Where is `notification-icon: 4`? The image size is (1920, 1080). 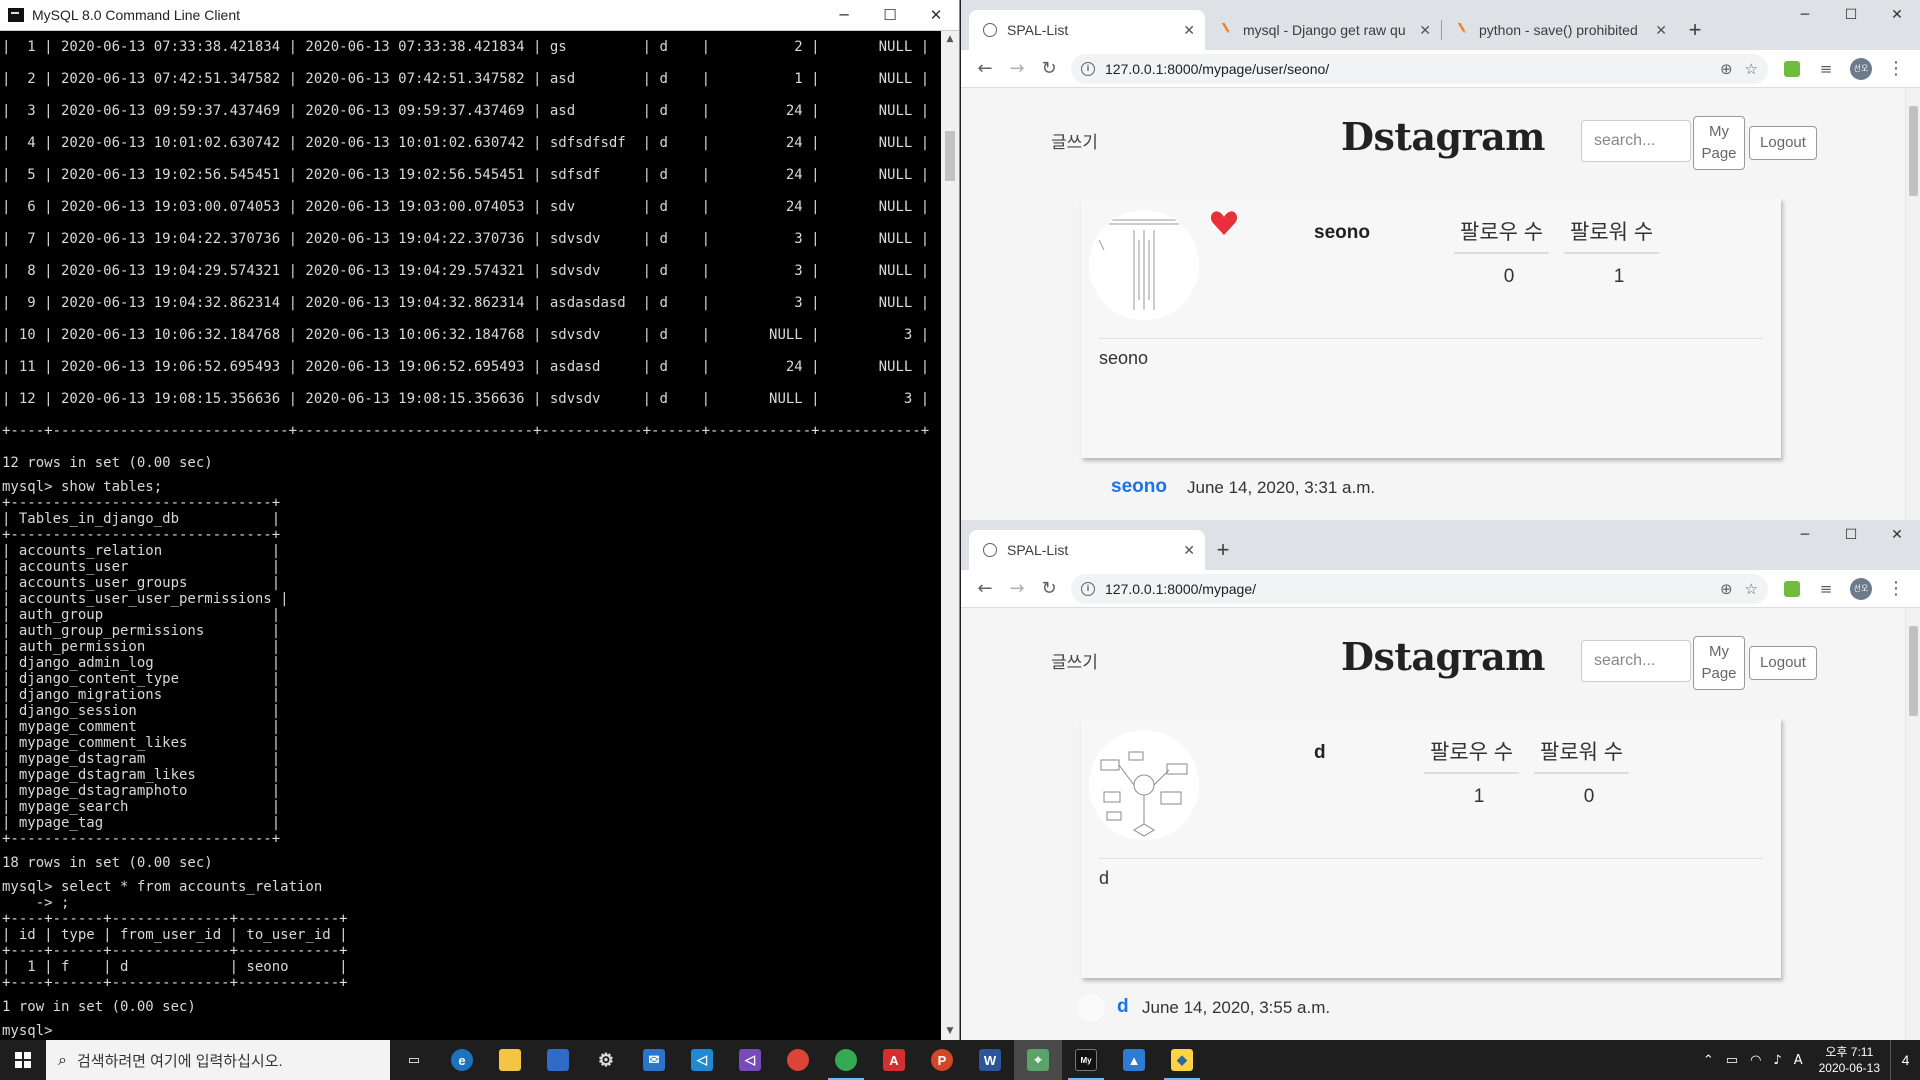 notification-icon: 4 is located at coordinates (1905, 1060).